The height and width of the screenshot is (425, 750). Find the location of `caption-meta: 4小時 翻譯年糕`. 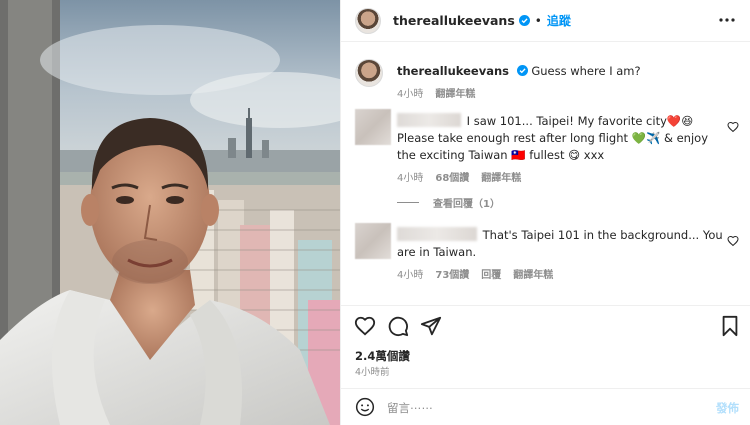

caption-meta: 4小時 翻譯年糕 is located at coordinates (562, 94).